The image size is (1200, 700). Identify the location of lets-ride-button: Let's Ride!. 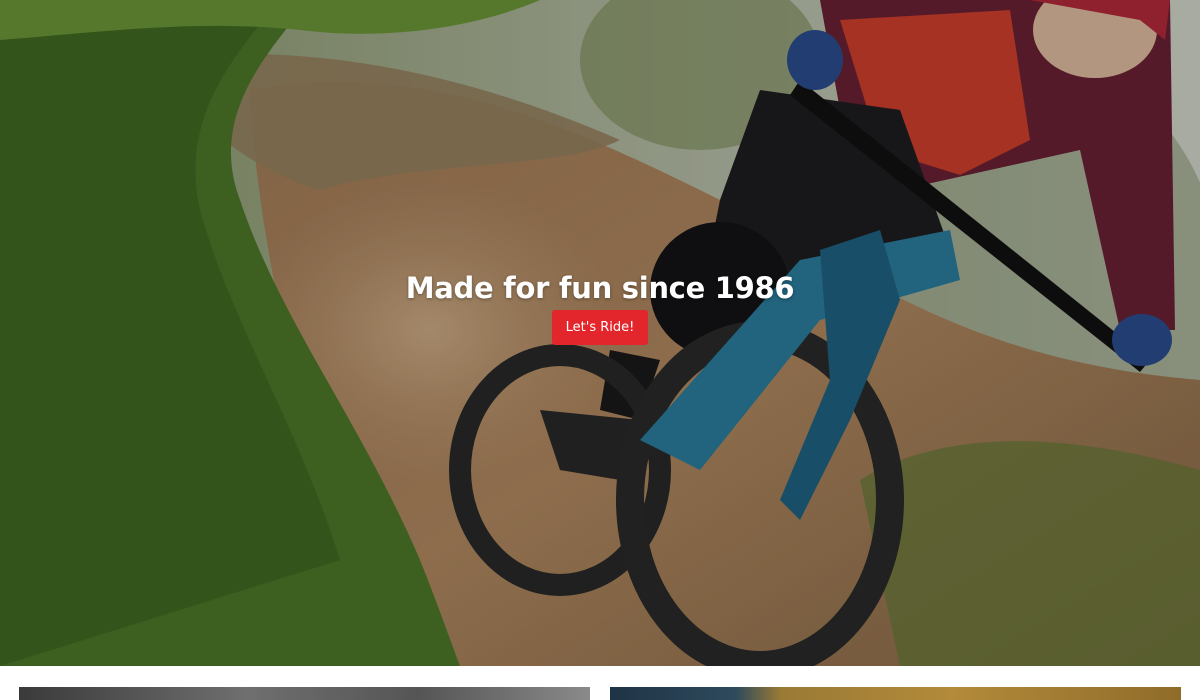
(600, 327).